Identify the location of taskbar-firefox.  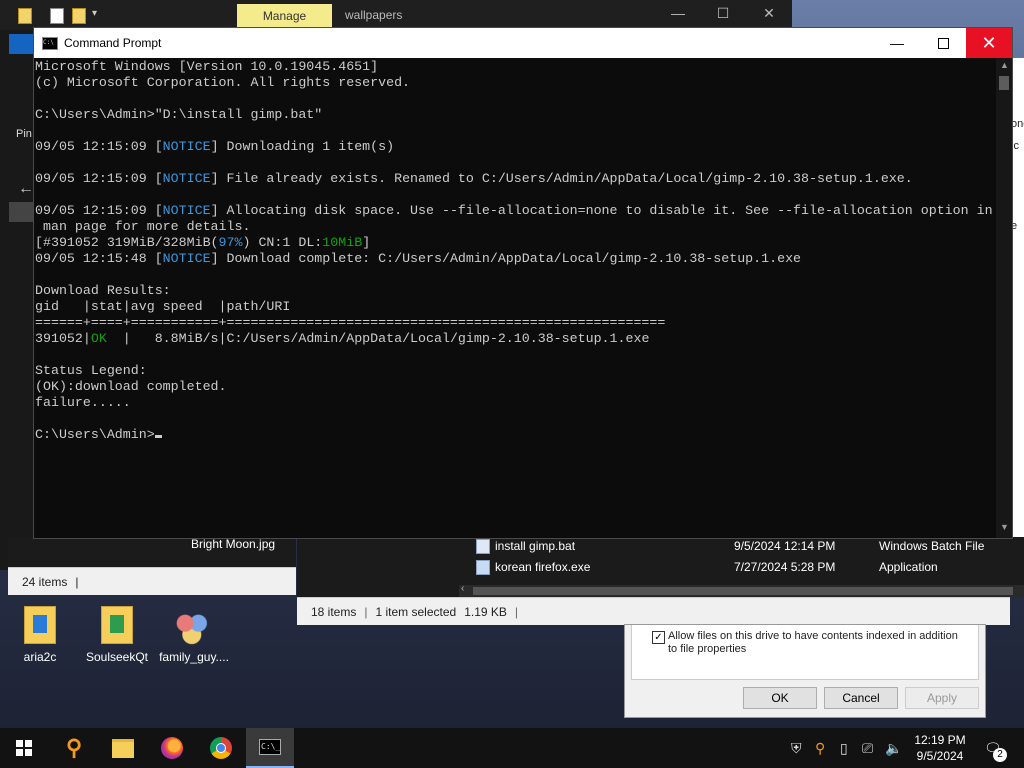
(172, 748).